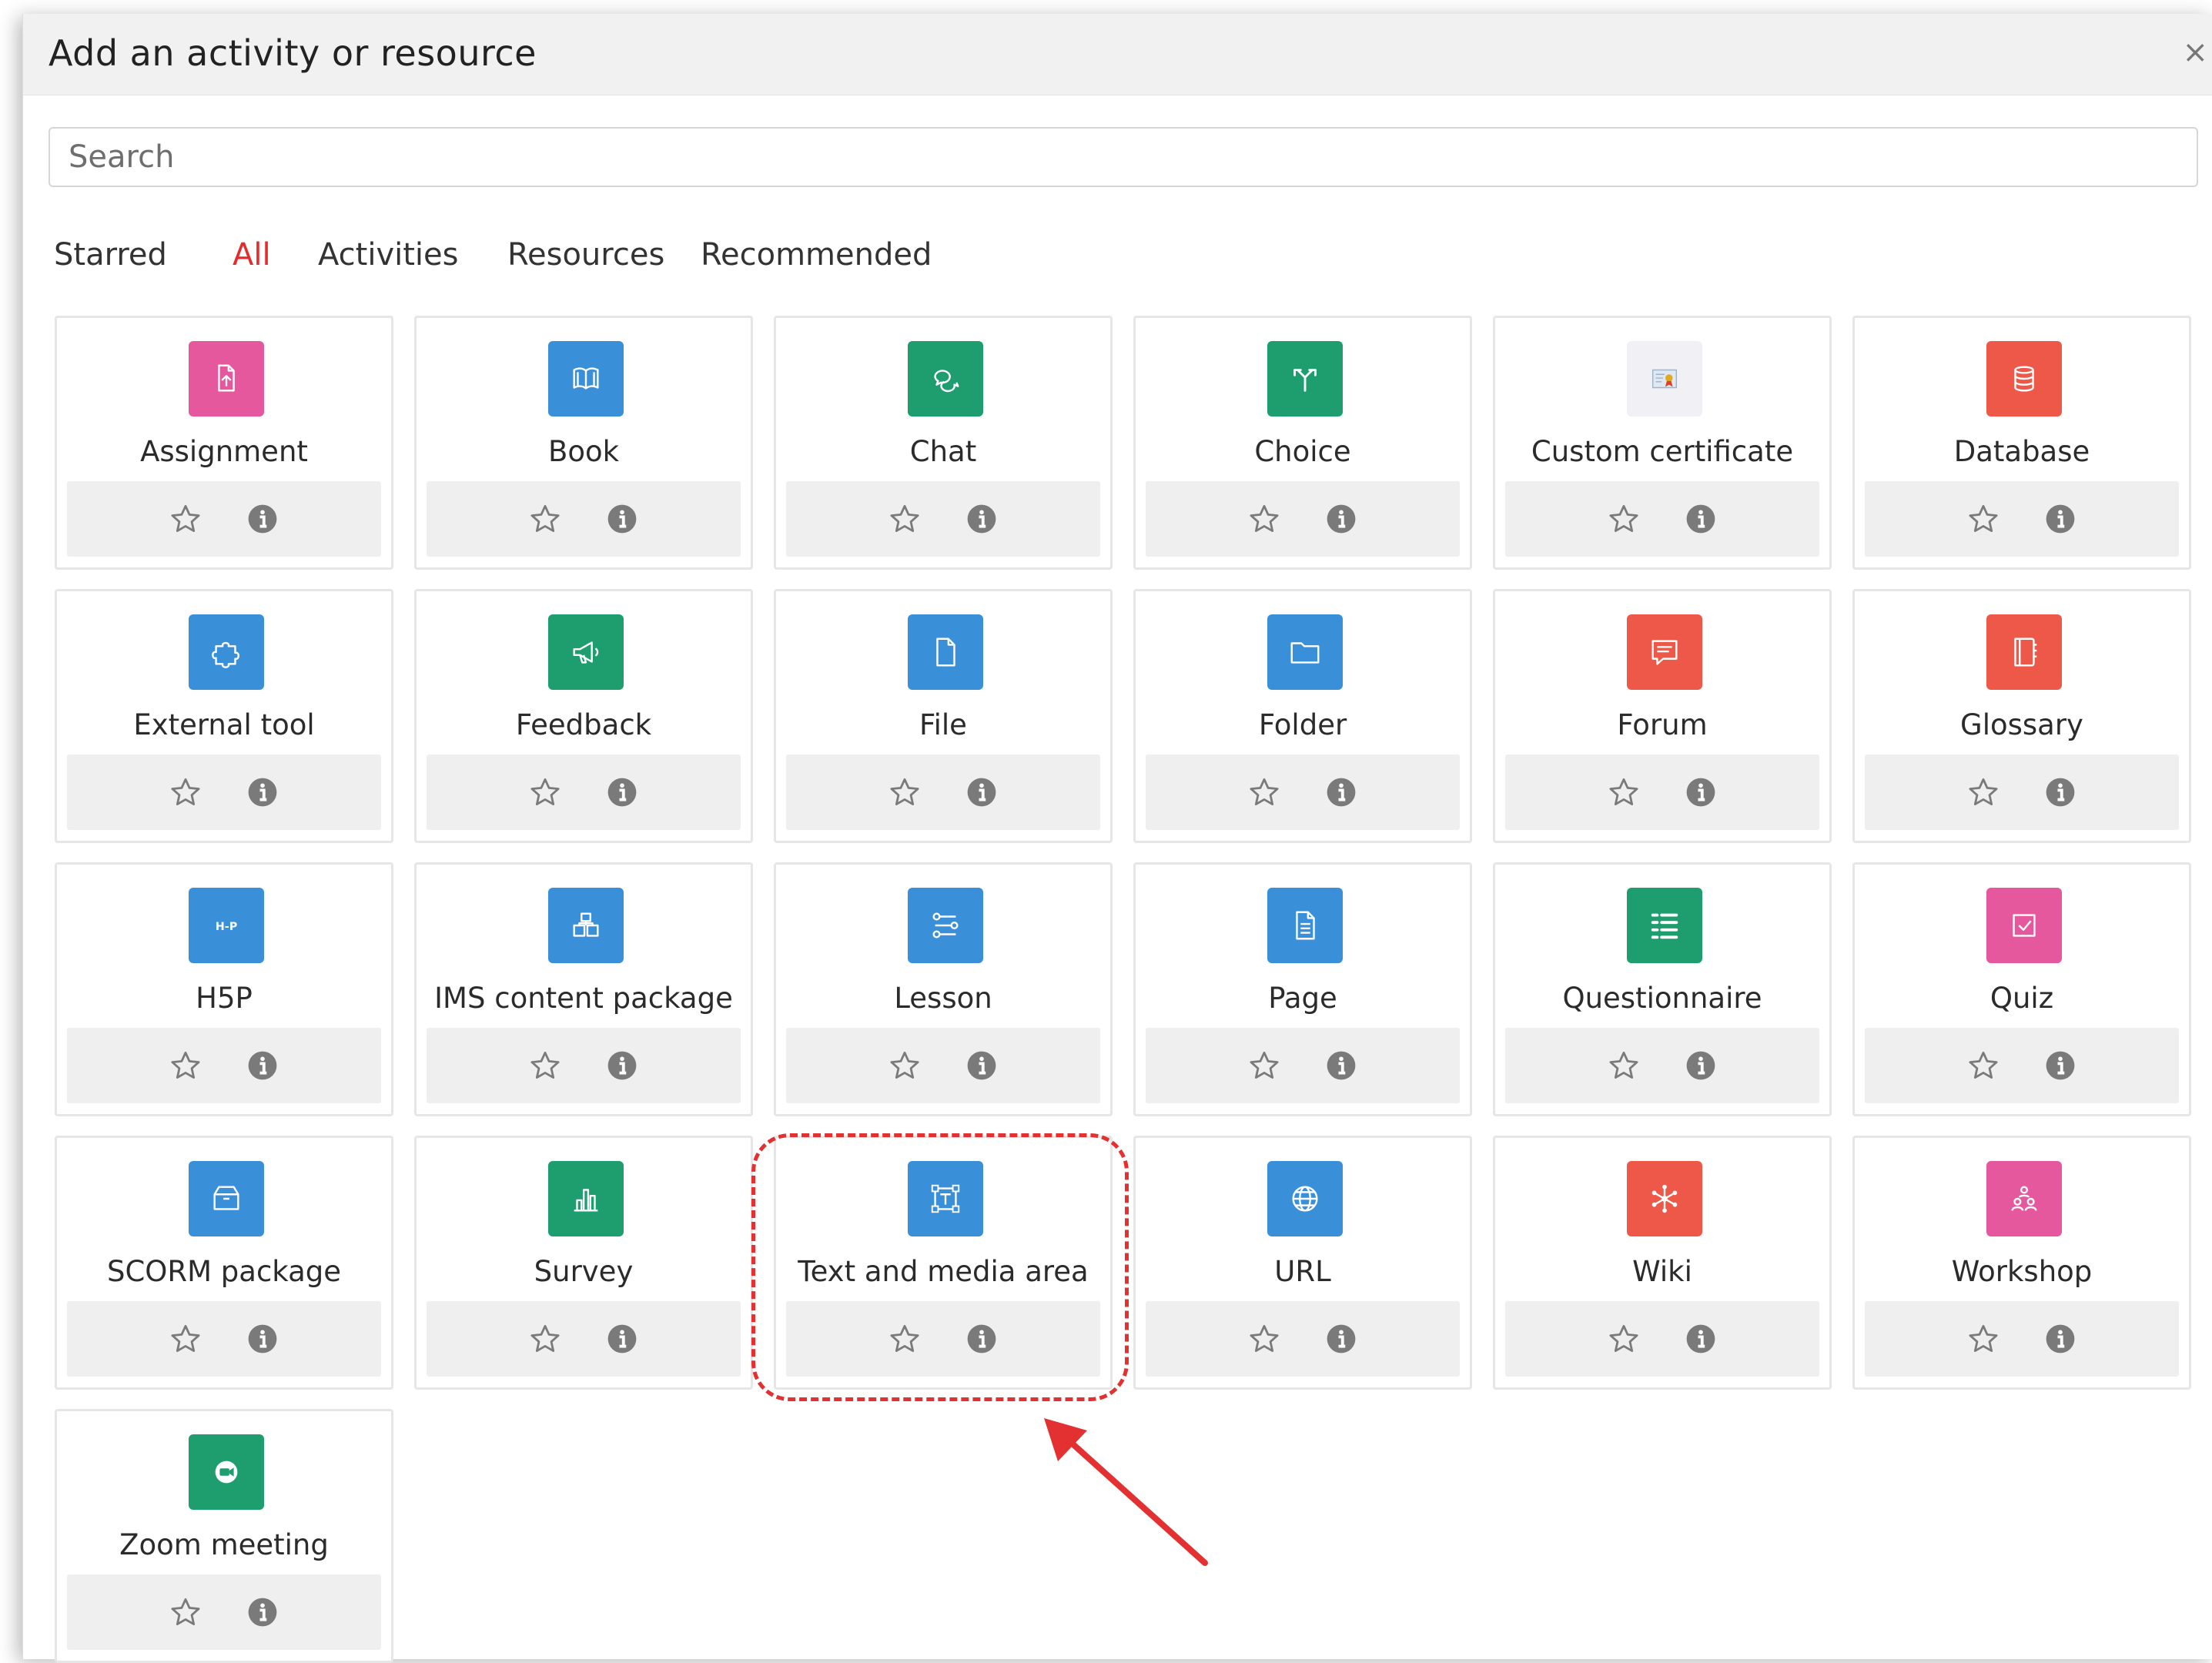 This screenshot has width=2212, height=1663. What do you see at coordinates (2021, 716) in the screenshot?
I see `activity-card-glossary: Glossary` at bounding box center [2021, 716].